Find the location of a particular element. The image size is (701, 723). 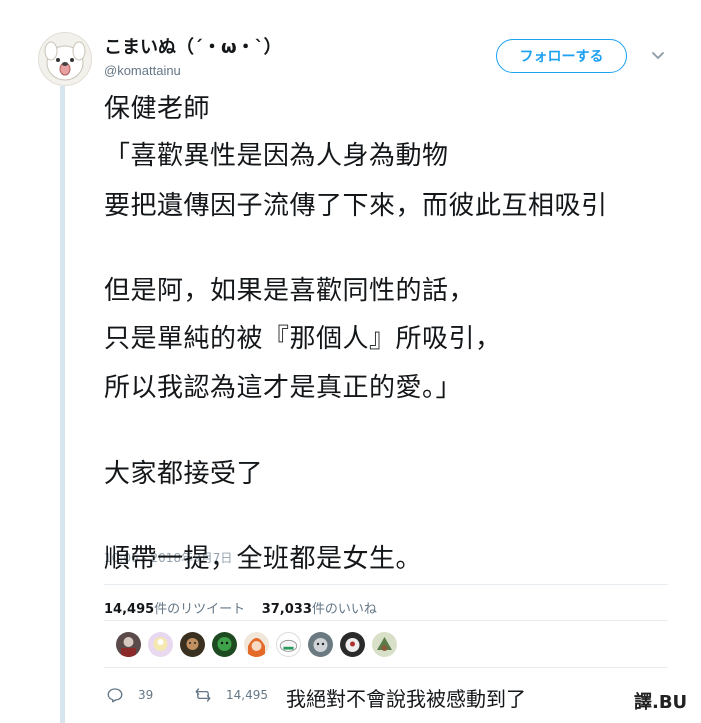

follow-button: フォローする is located at coordinates (561, 56).